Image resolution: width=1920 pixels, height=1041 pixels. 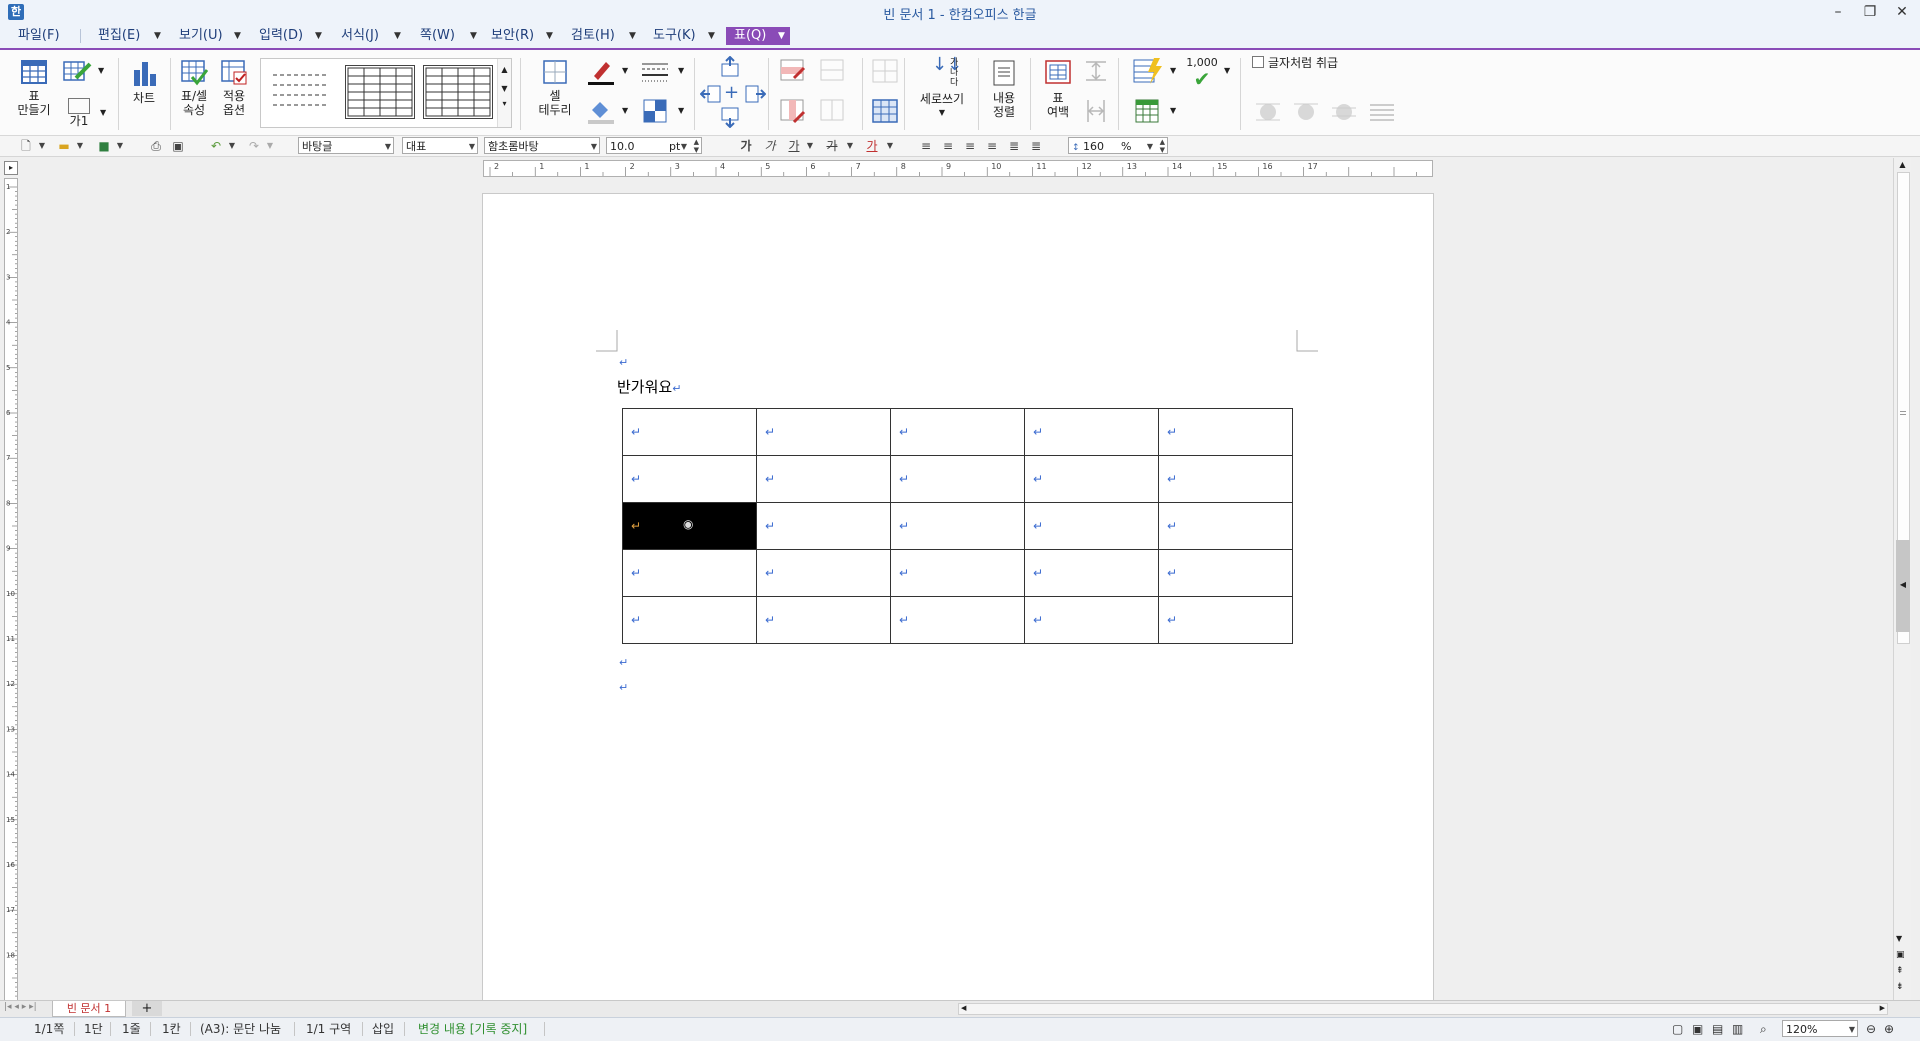 I want to click on cell-shade-icon, so click(x=655, y=111).